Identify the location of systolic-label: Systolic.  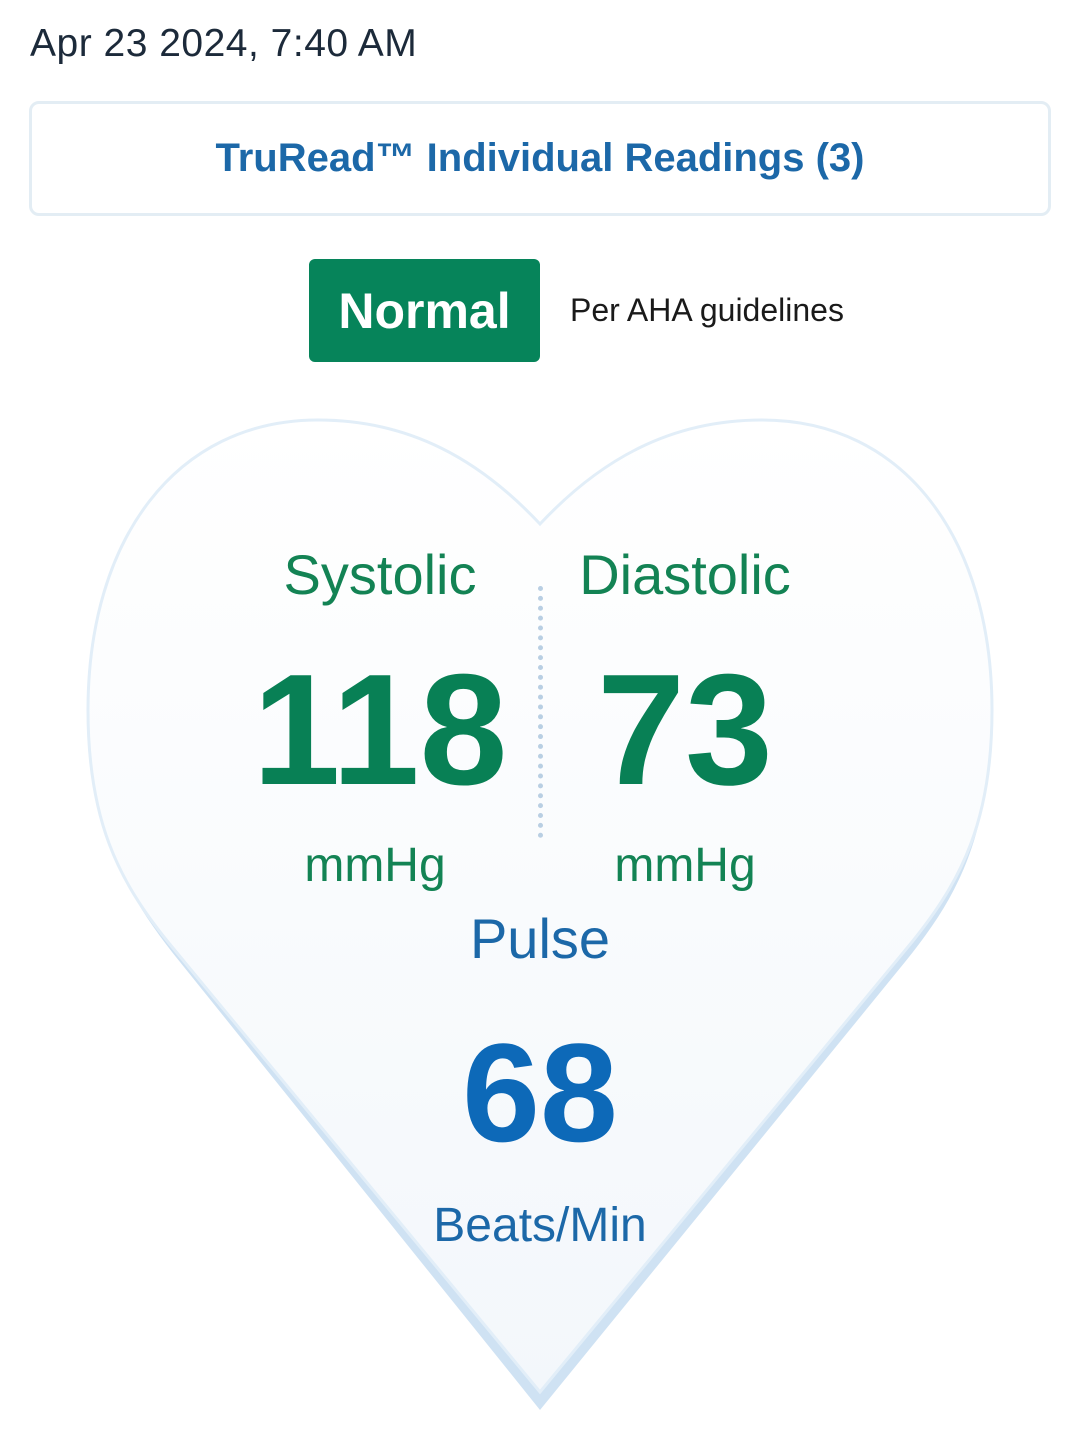
(380, 574).